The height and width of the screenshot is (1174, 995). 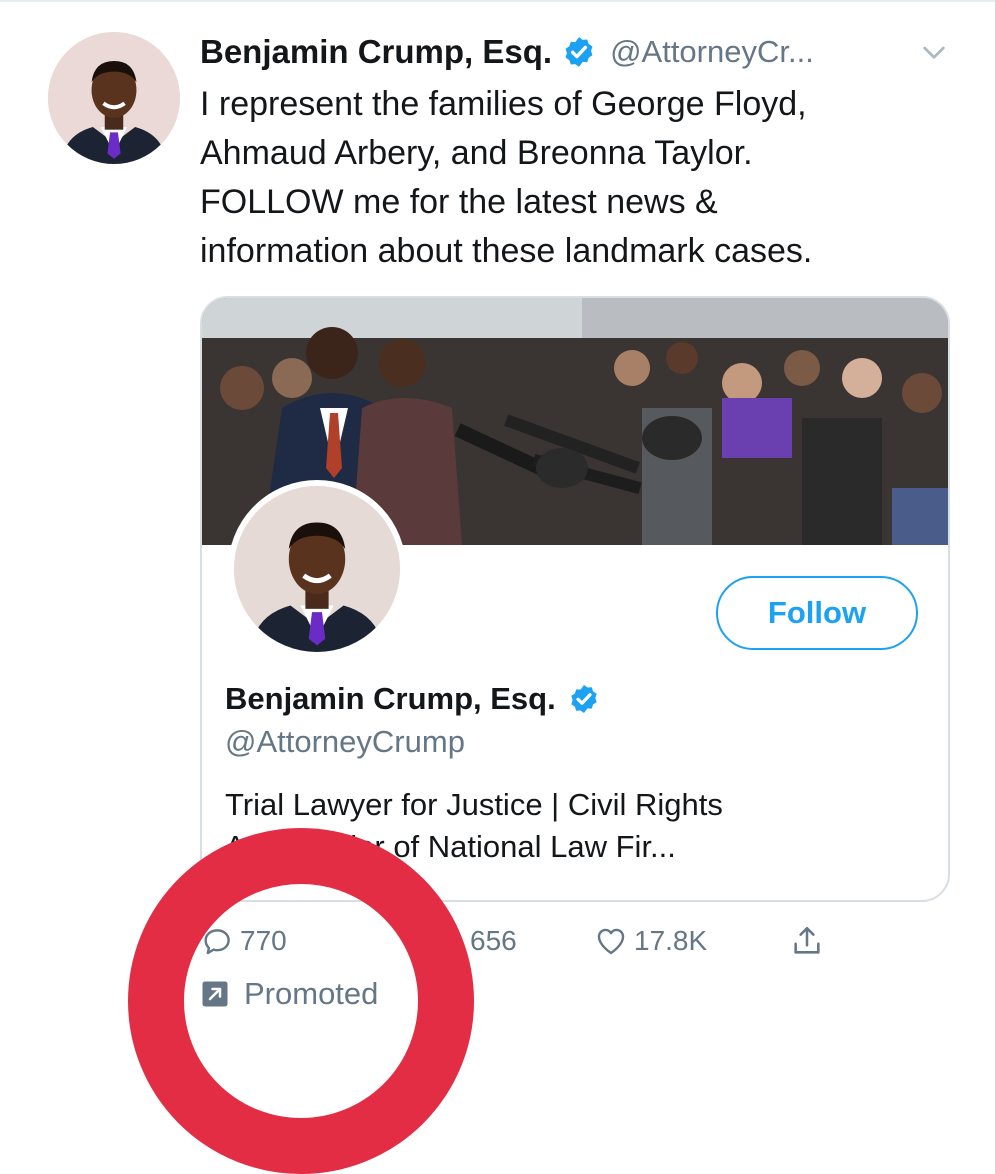 I want to click on retweet-count: 656, so click(x=493, y=940).